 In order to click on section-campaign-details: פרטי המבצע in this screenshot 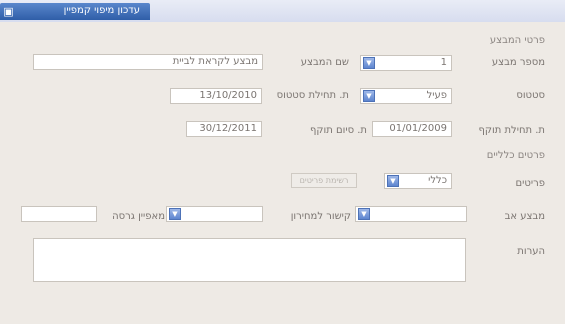, I will do `click(517, 40)`.